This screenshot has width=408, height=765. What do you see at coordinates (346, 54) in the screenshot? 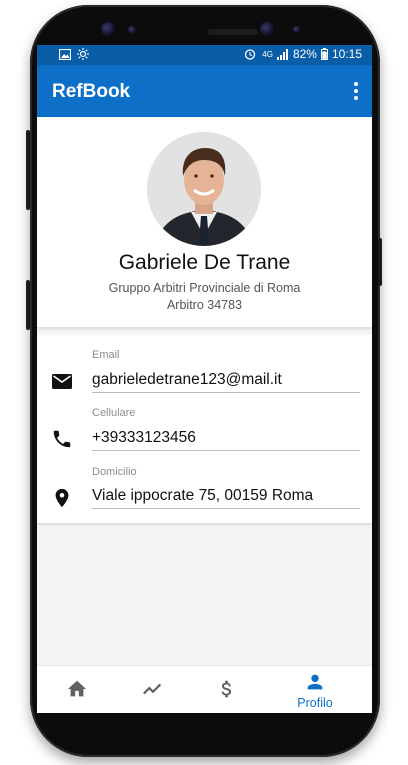
I see `status-time: 10:15` at bounding box center [346, 54].